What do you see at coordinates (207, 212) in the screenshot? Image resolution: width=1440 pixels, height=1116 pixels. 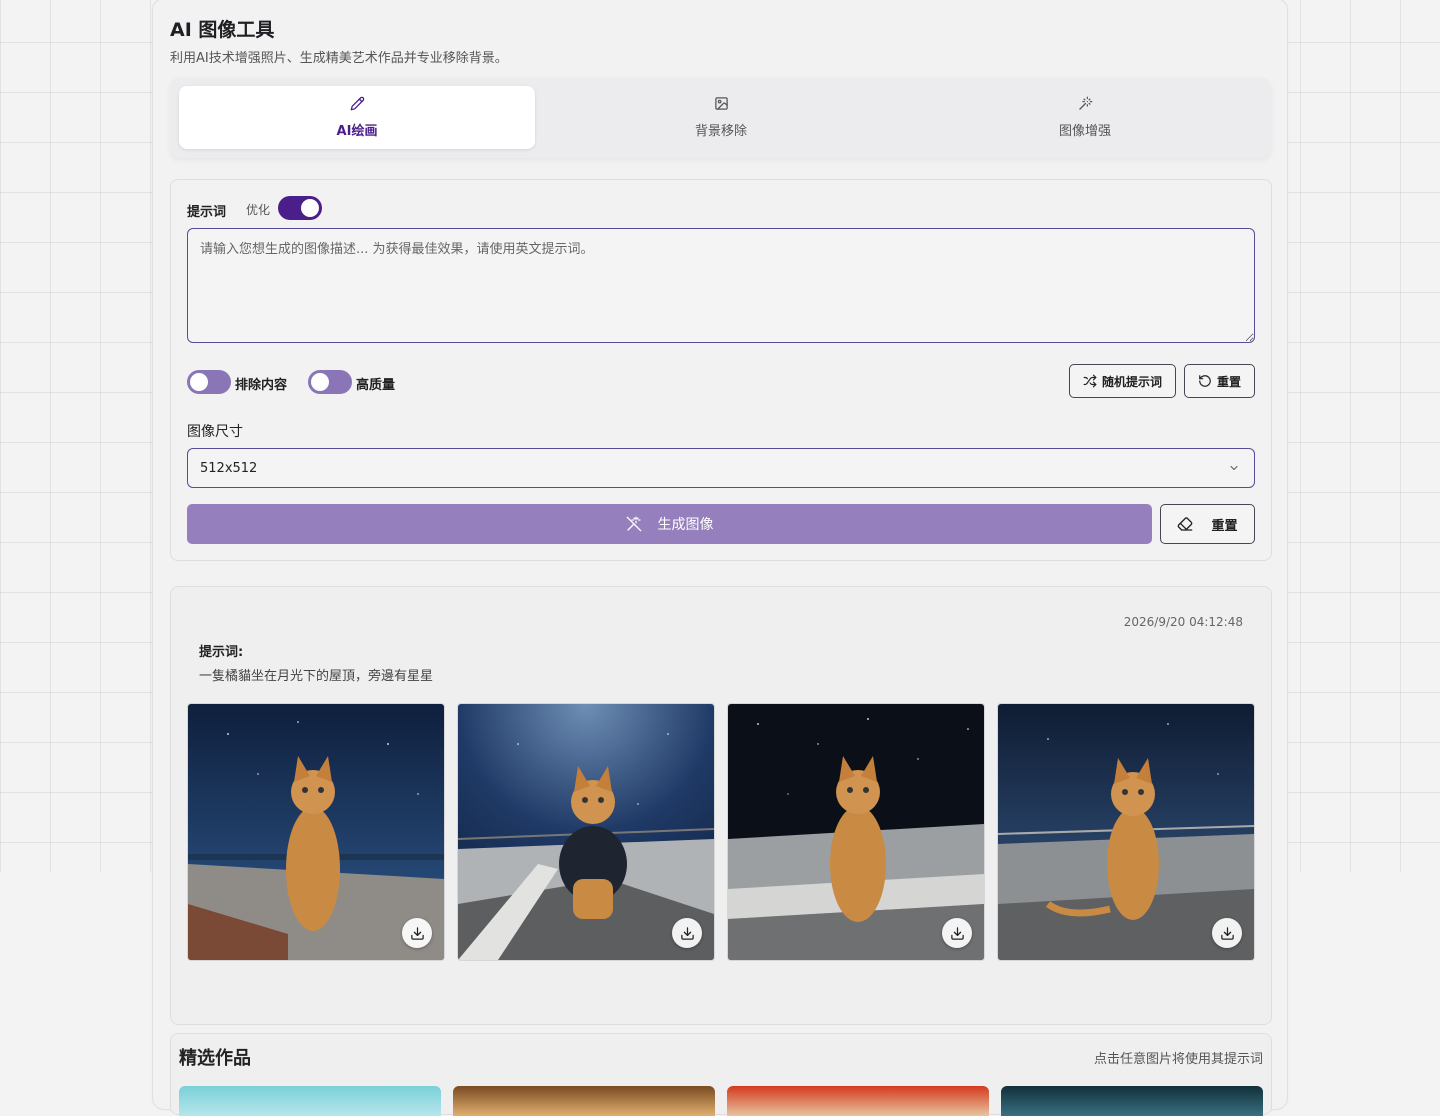 I see `prompt-label: 提示词` at bounding box center [207, 212].